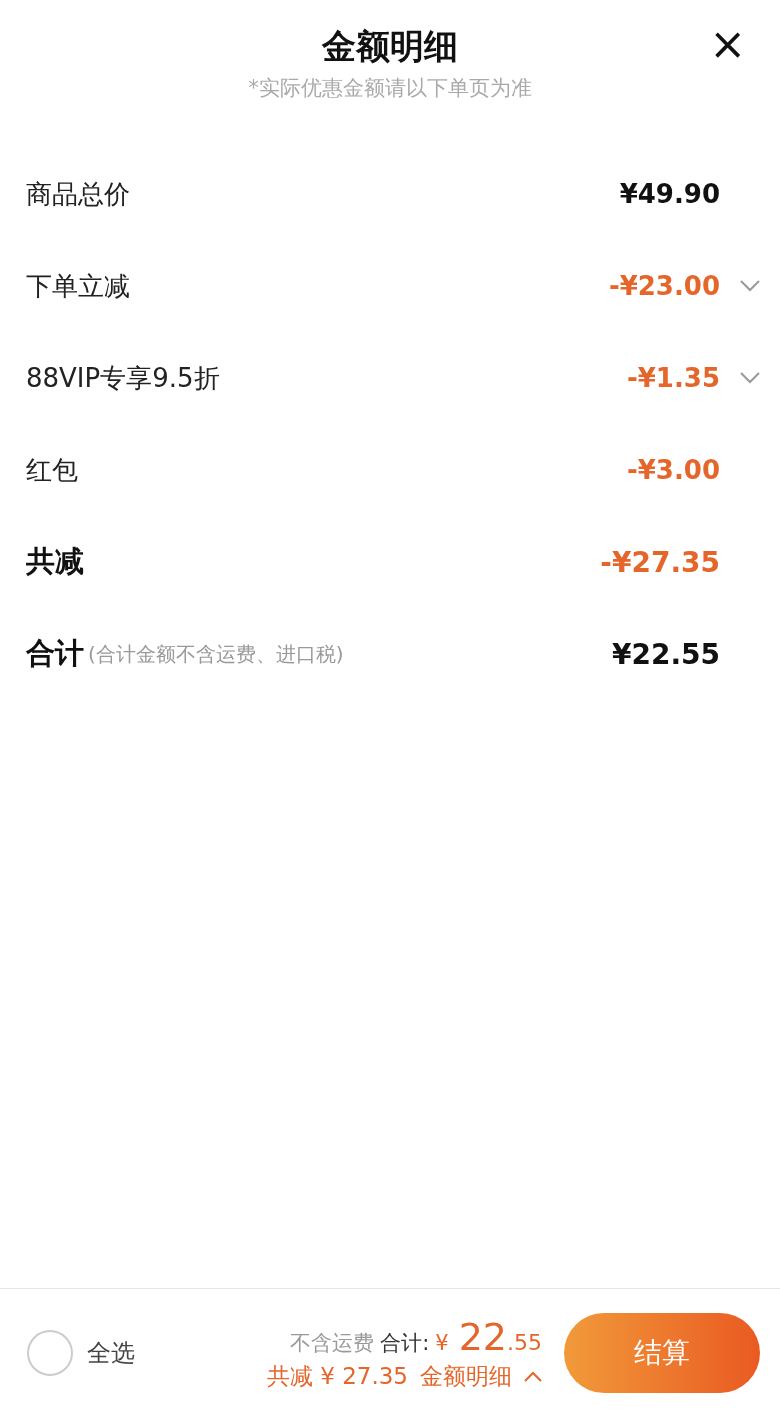 This screenshot has width=780, height=1417. What do you see at coordinates (673, 378) in the screenshot?
I see `row-amount: -¥1.35` at bounding box center [673, 378].